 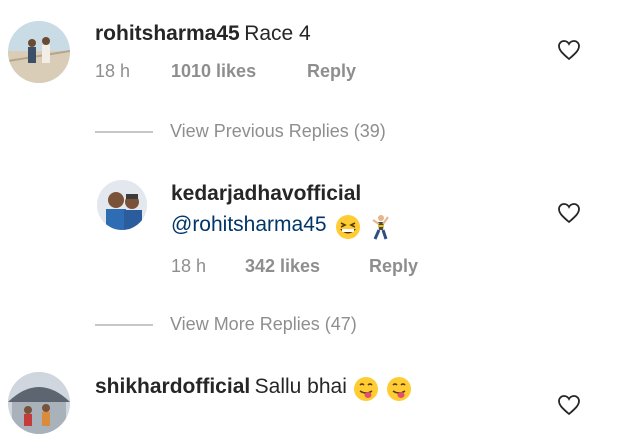 What do you see at coordinates (300, 386) in the screenshot?
I see `comment-text: Sallu bhai` at bounding box center [300, 386].